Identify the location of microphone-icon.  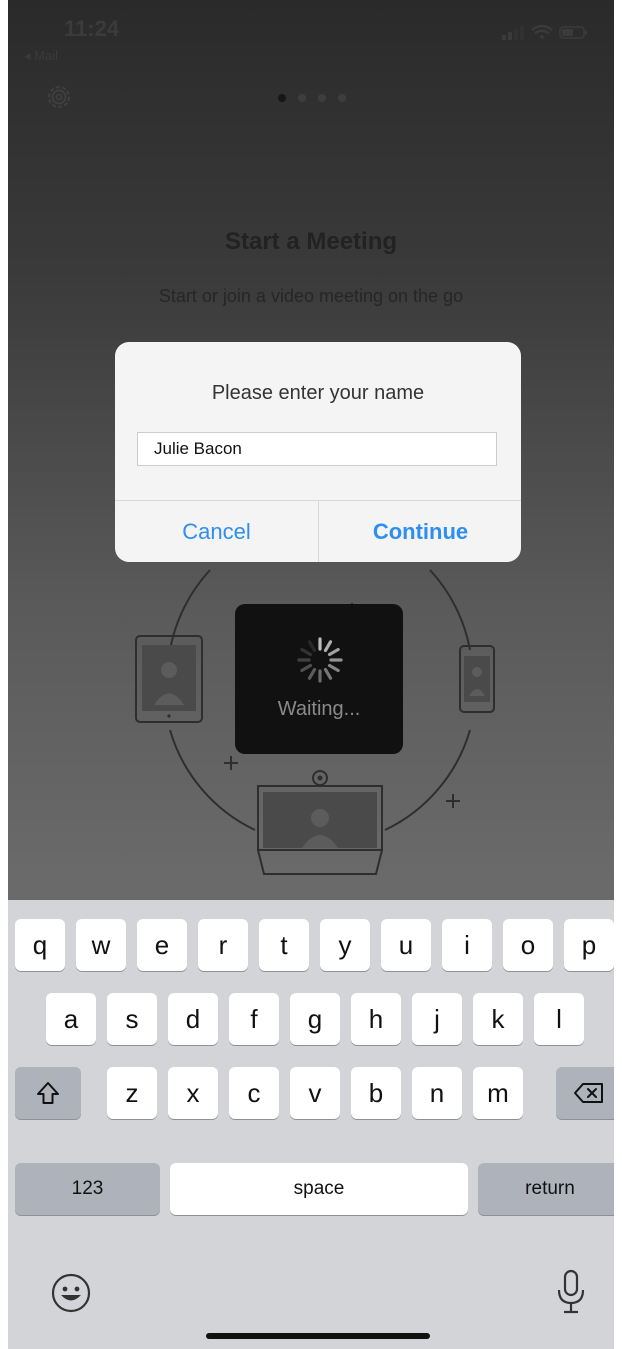
(571, 1291).